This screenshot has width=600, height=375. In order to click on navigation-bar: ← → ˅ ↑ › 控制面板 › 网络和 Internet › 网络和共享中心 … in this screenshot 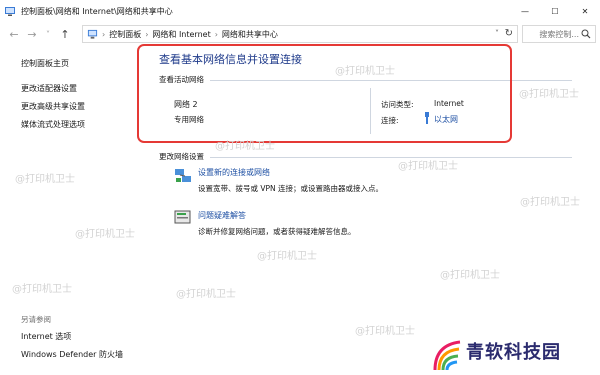, I will do `click(300, 34)`.